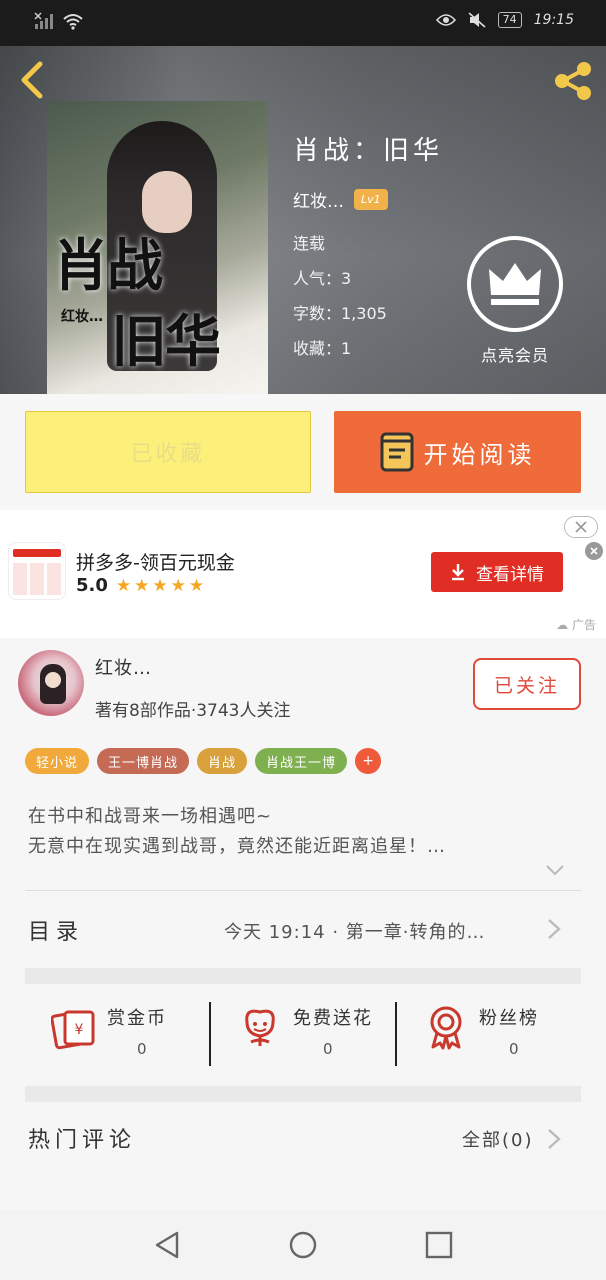 This screenshot has height=1280, width=606. I want to click on ad-label: ☁ 广告, so click(576, 625).